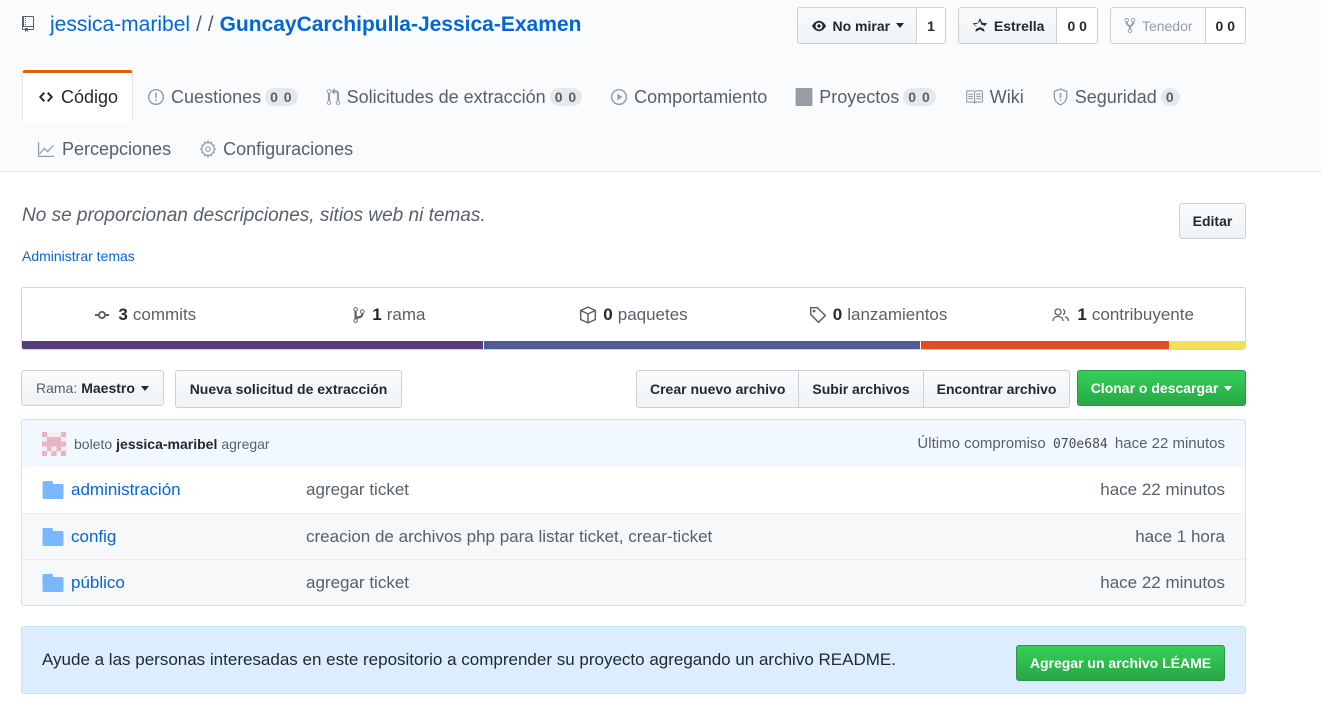 The height and width of the screenshot is (709, 1321). I want to click on edit-description-button: Editar, so click(1212, 221).